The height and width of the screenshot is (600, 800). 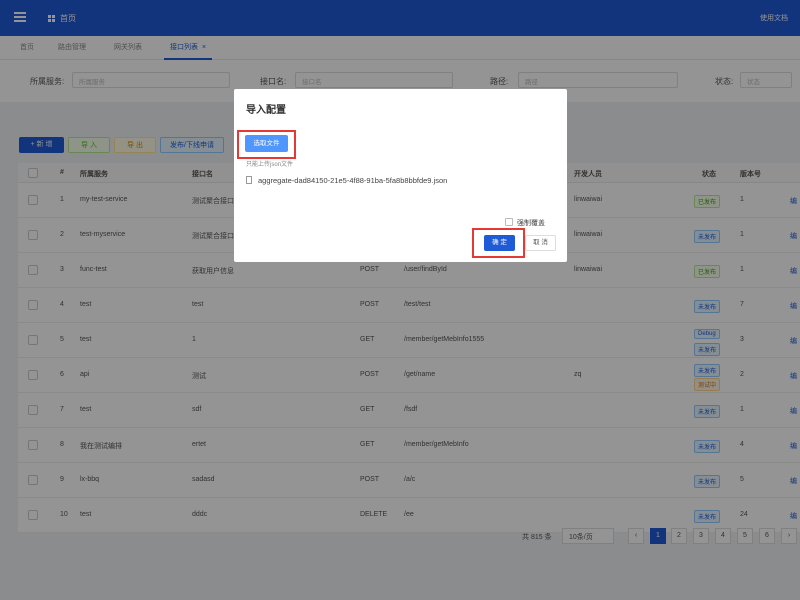 I want to click on confirm-button: 确 定, so click(x=499, y=243).